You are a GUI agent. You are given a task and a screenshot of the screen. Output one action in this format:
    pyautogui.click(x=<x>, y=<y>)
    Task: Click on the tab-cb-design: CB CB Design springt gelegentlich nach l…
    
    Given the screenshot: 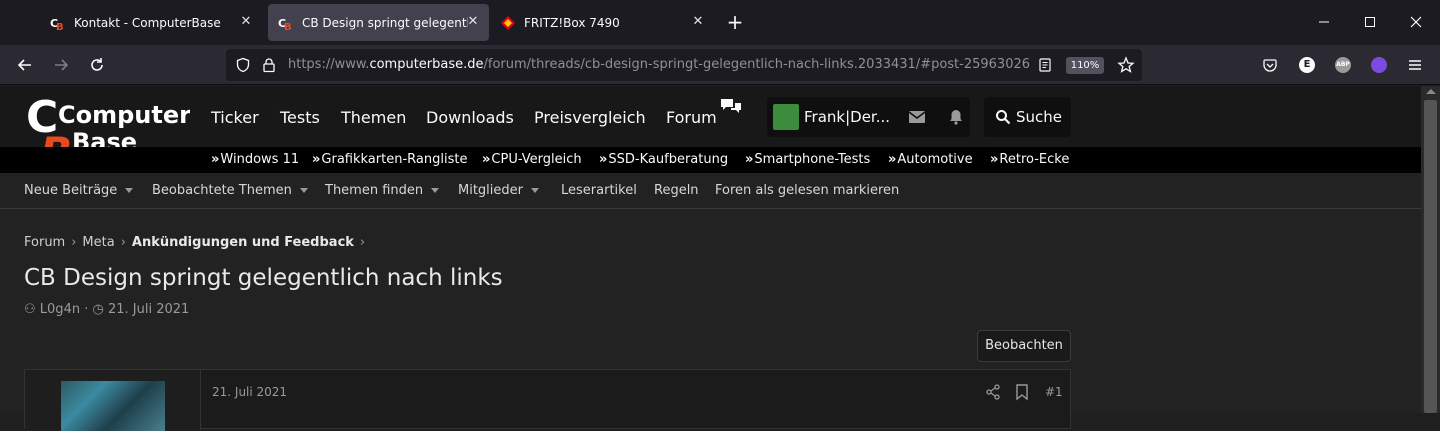 What is the action you would take?
    pyautogui.click(x=378, y=22)
    